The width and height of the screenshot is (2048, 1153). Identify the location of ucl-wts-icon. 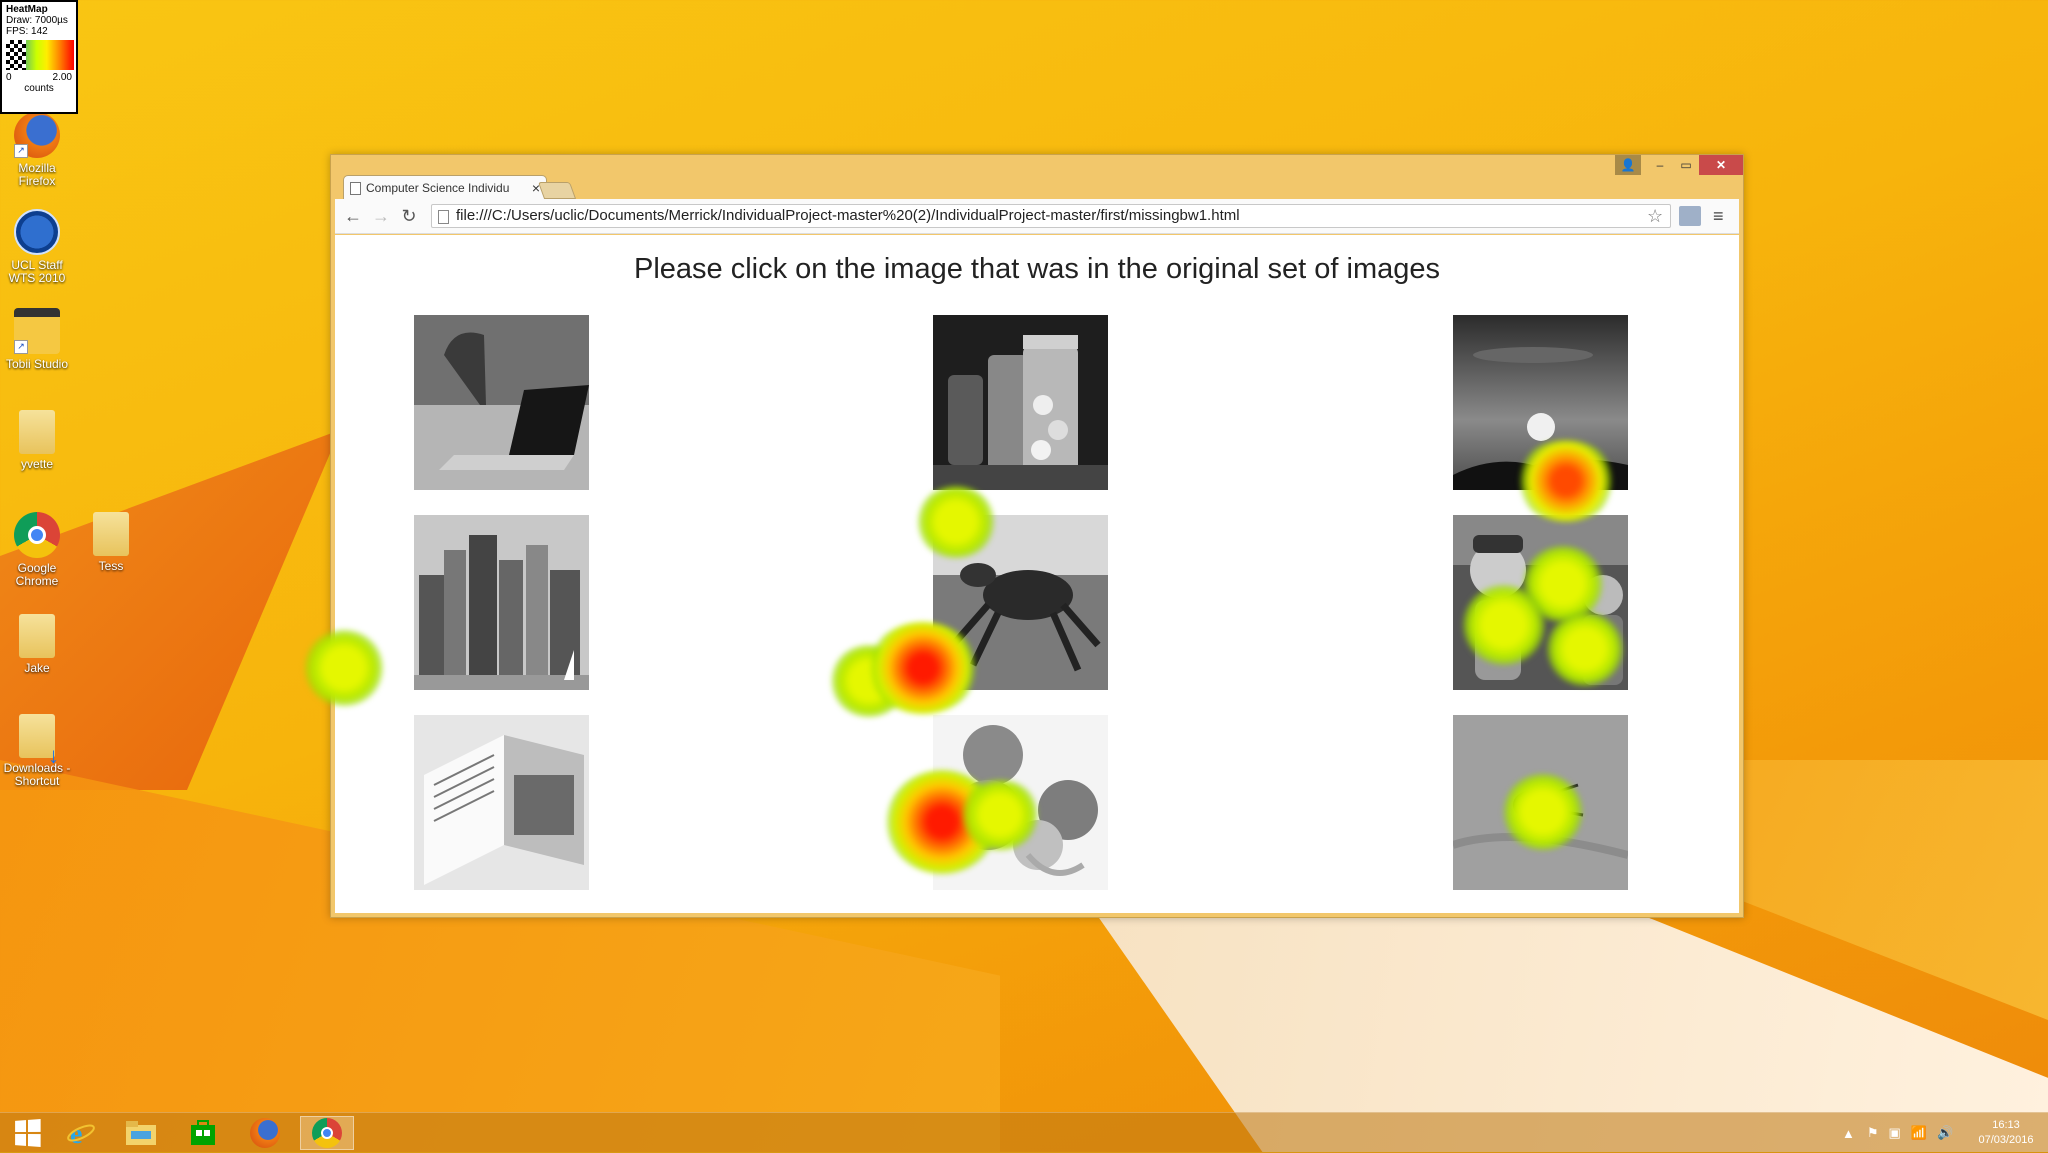
(37, 232).